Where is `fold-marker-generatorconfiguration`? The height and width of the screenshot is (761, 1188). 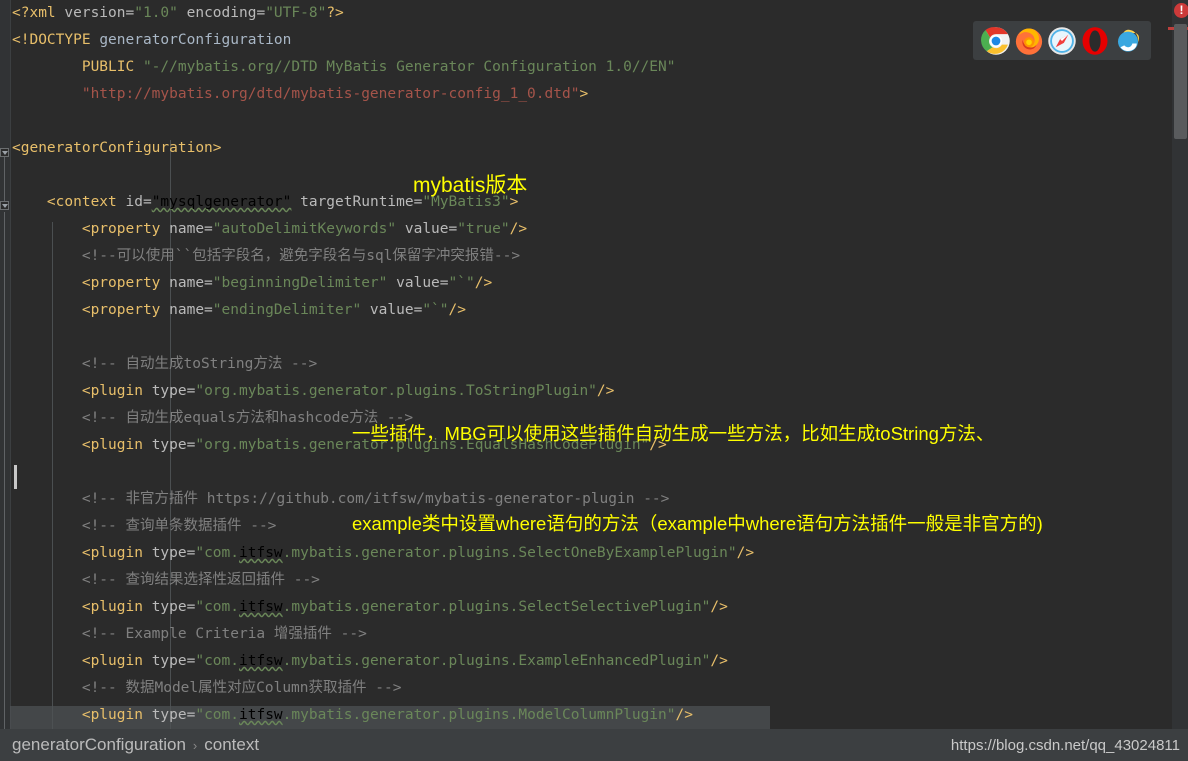
fold-marker-generatorconfiguration is located at coordinates (4, 152).